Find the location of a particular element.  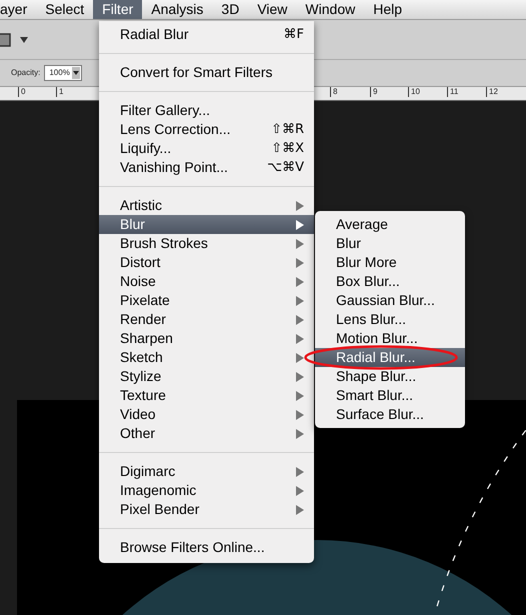

menu-item-label: Stylize is located at coordinates (141, 376).